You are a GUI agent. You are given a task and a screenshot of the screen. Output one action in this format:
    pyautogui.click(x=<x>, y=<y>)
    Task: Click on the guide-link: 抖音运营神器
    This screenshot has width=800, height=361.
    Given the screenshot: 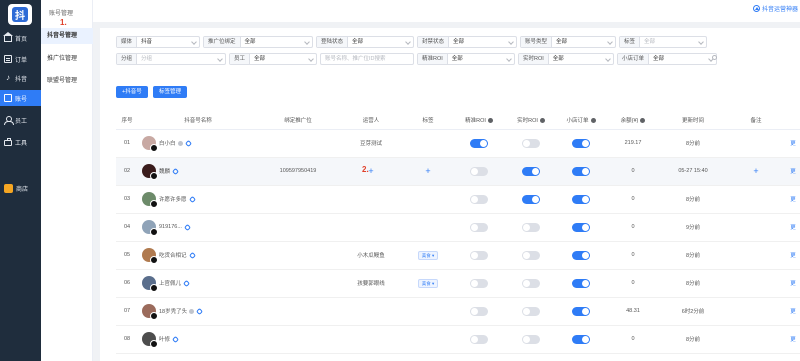 What is the action you would take?
    pyautogui.click(x=775, y=8)
    